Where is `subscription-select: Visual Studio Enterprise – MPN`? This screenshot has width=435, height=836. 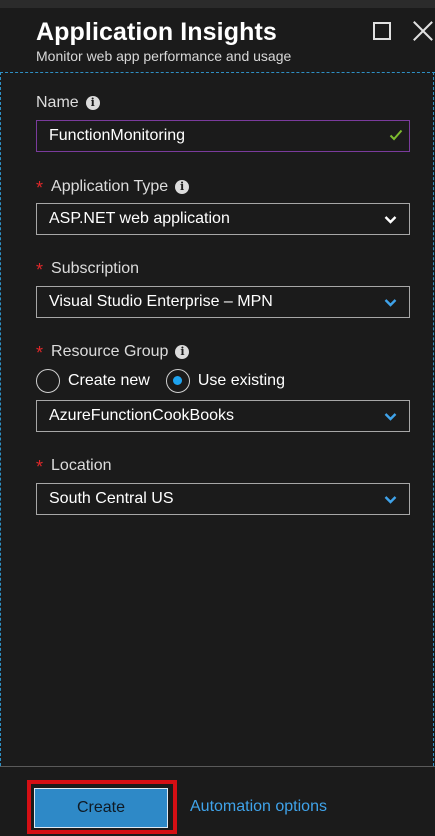 subscription-select: Visual Studio Enterprise – MPN is located at coordinates (223, 302).